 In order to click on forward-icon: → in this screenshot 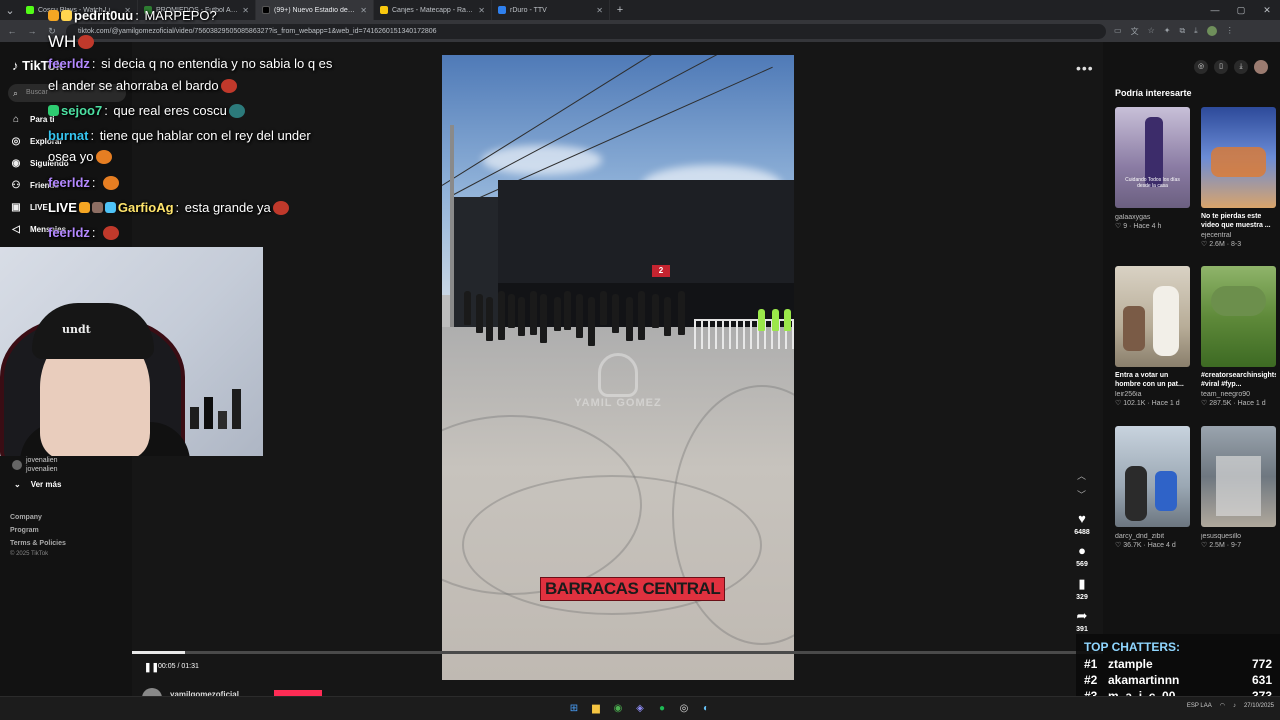, I will do `click(32, 31)`.